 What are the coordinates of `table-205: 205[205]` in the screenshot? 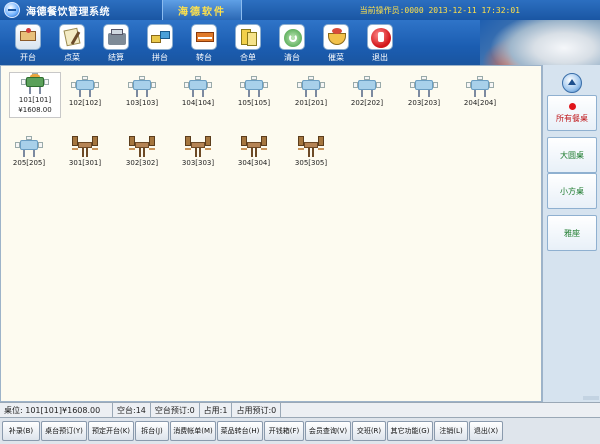 It's located at (29, 151).